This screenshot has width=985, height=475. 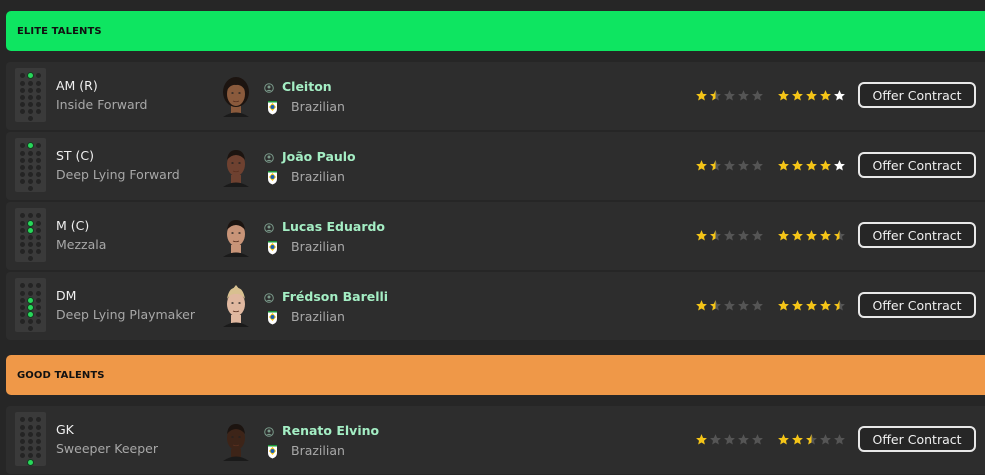 I want to click on player-name: Frédson Barelli, so click(x=335, y=296).